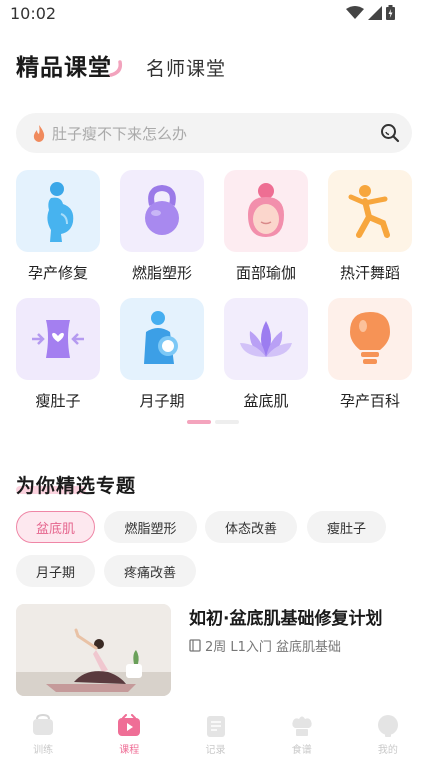 The width and height of the screenshot is (431, 763). Describe the element at coordinates (195, 645) in the screenshot. I see `book-icon` at that location.